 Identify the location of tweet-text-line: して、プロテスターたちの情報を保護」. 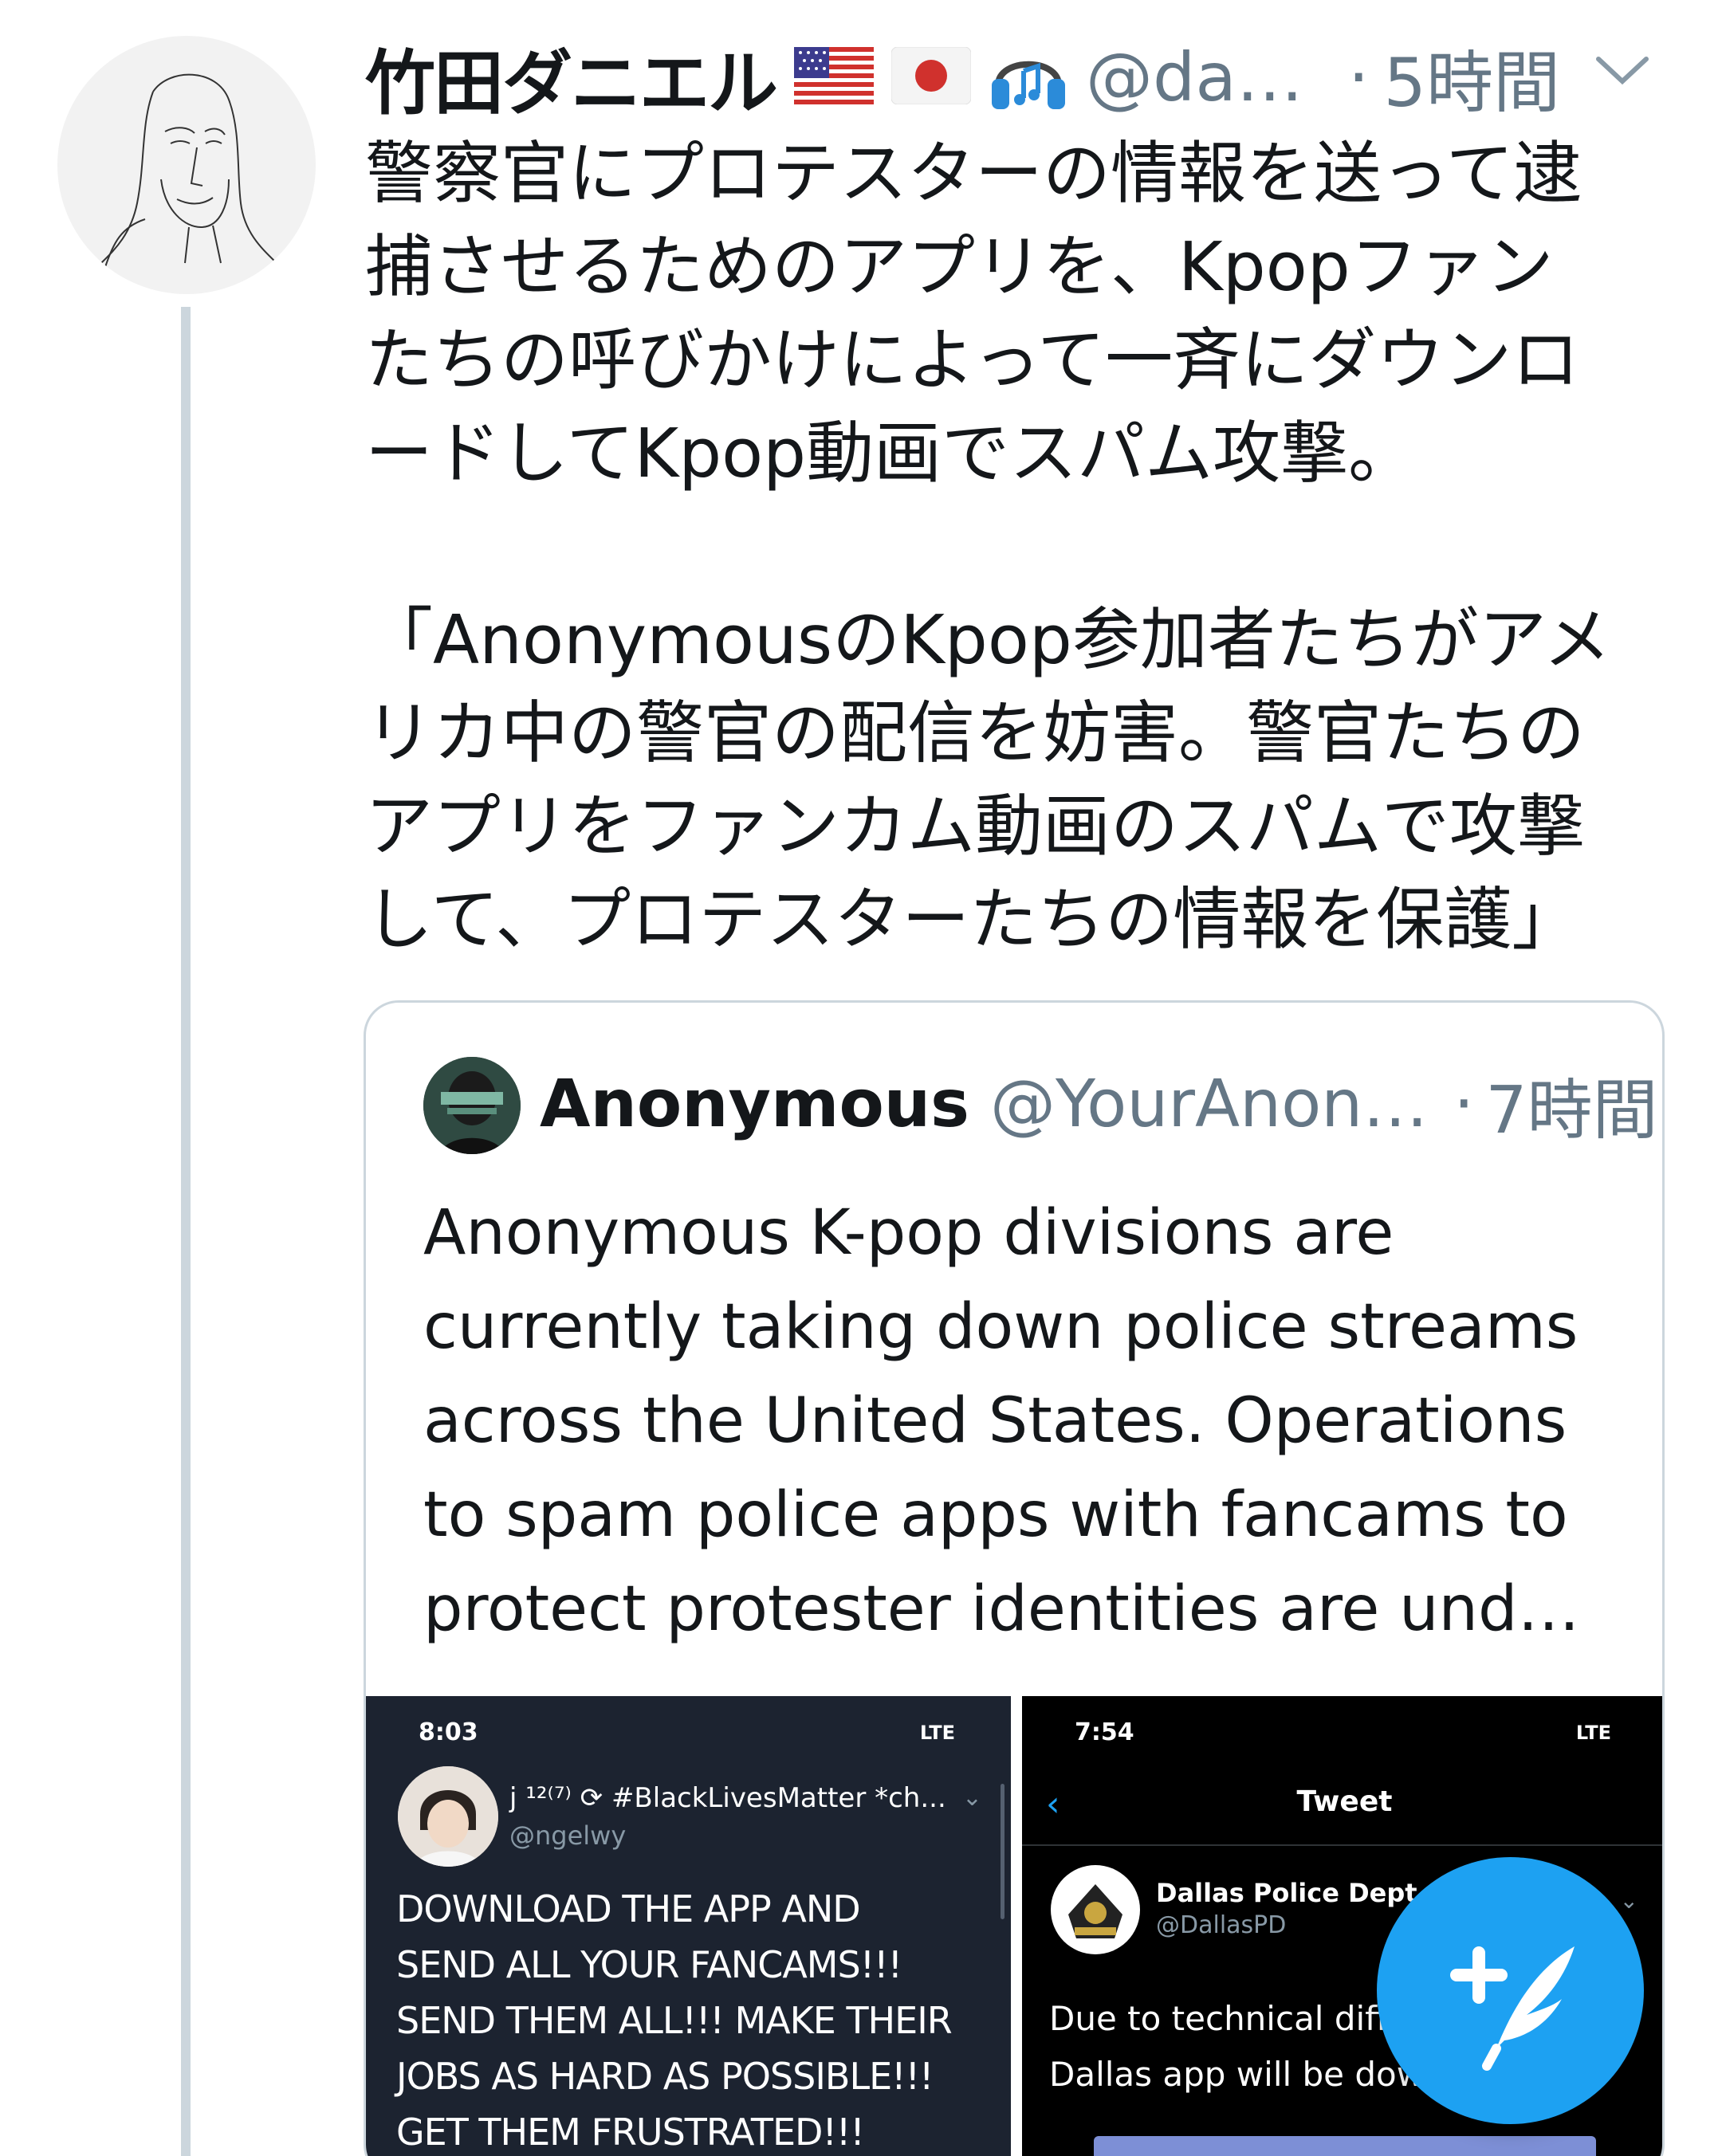
(972, 920).